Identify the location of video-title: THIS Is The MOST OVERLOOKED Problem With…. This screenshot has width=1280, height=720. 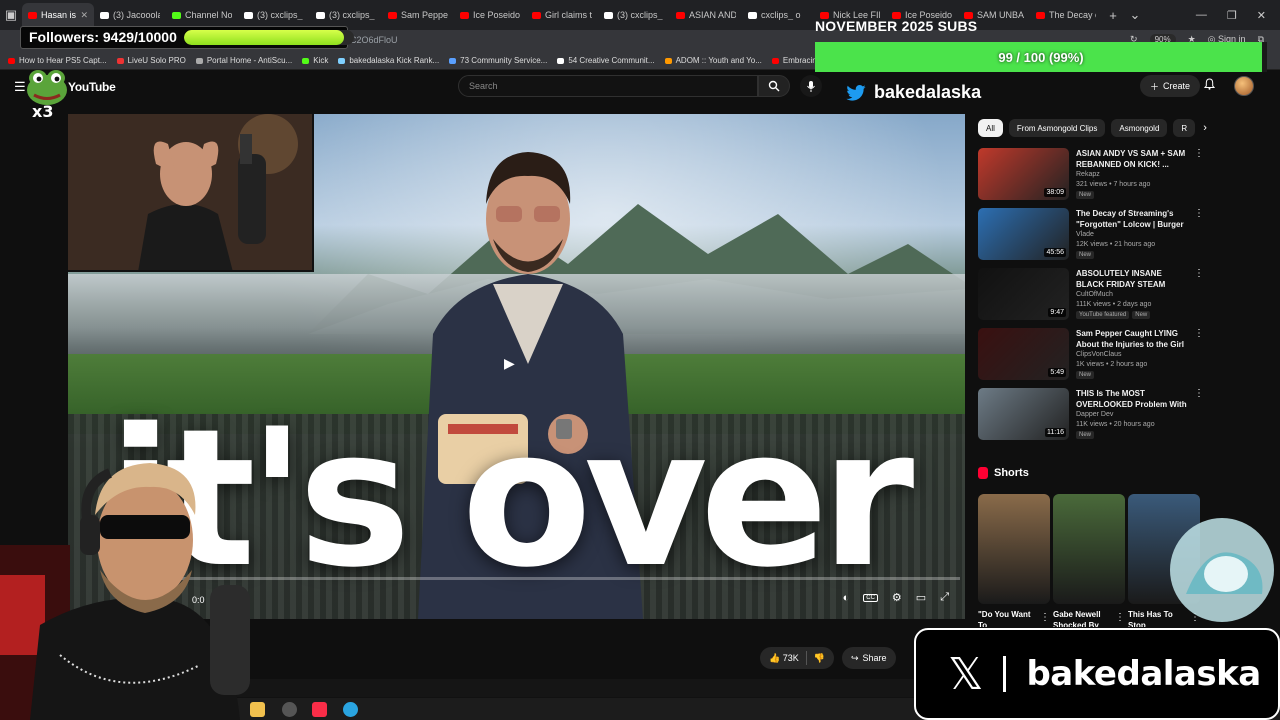
(1132, 399).